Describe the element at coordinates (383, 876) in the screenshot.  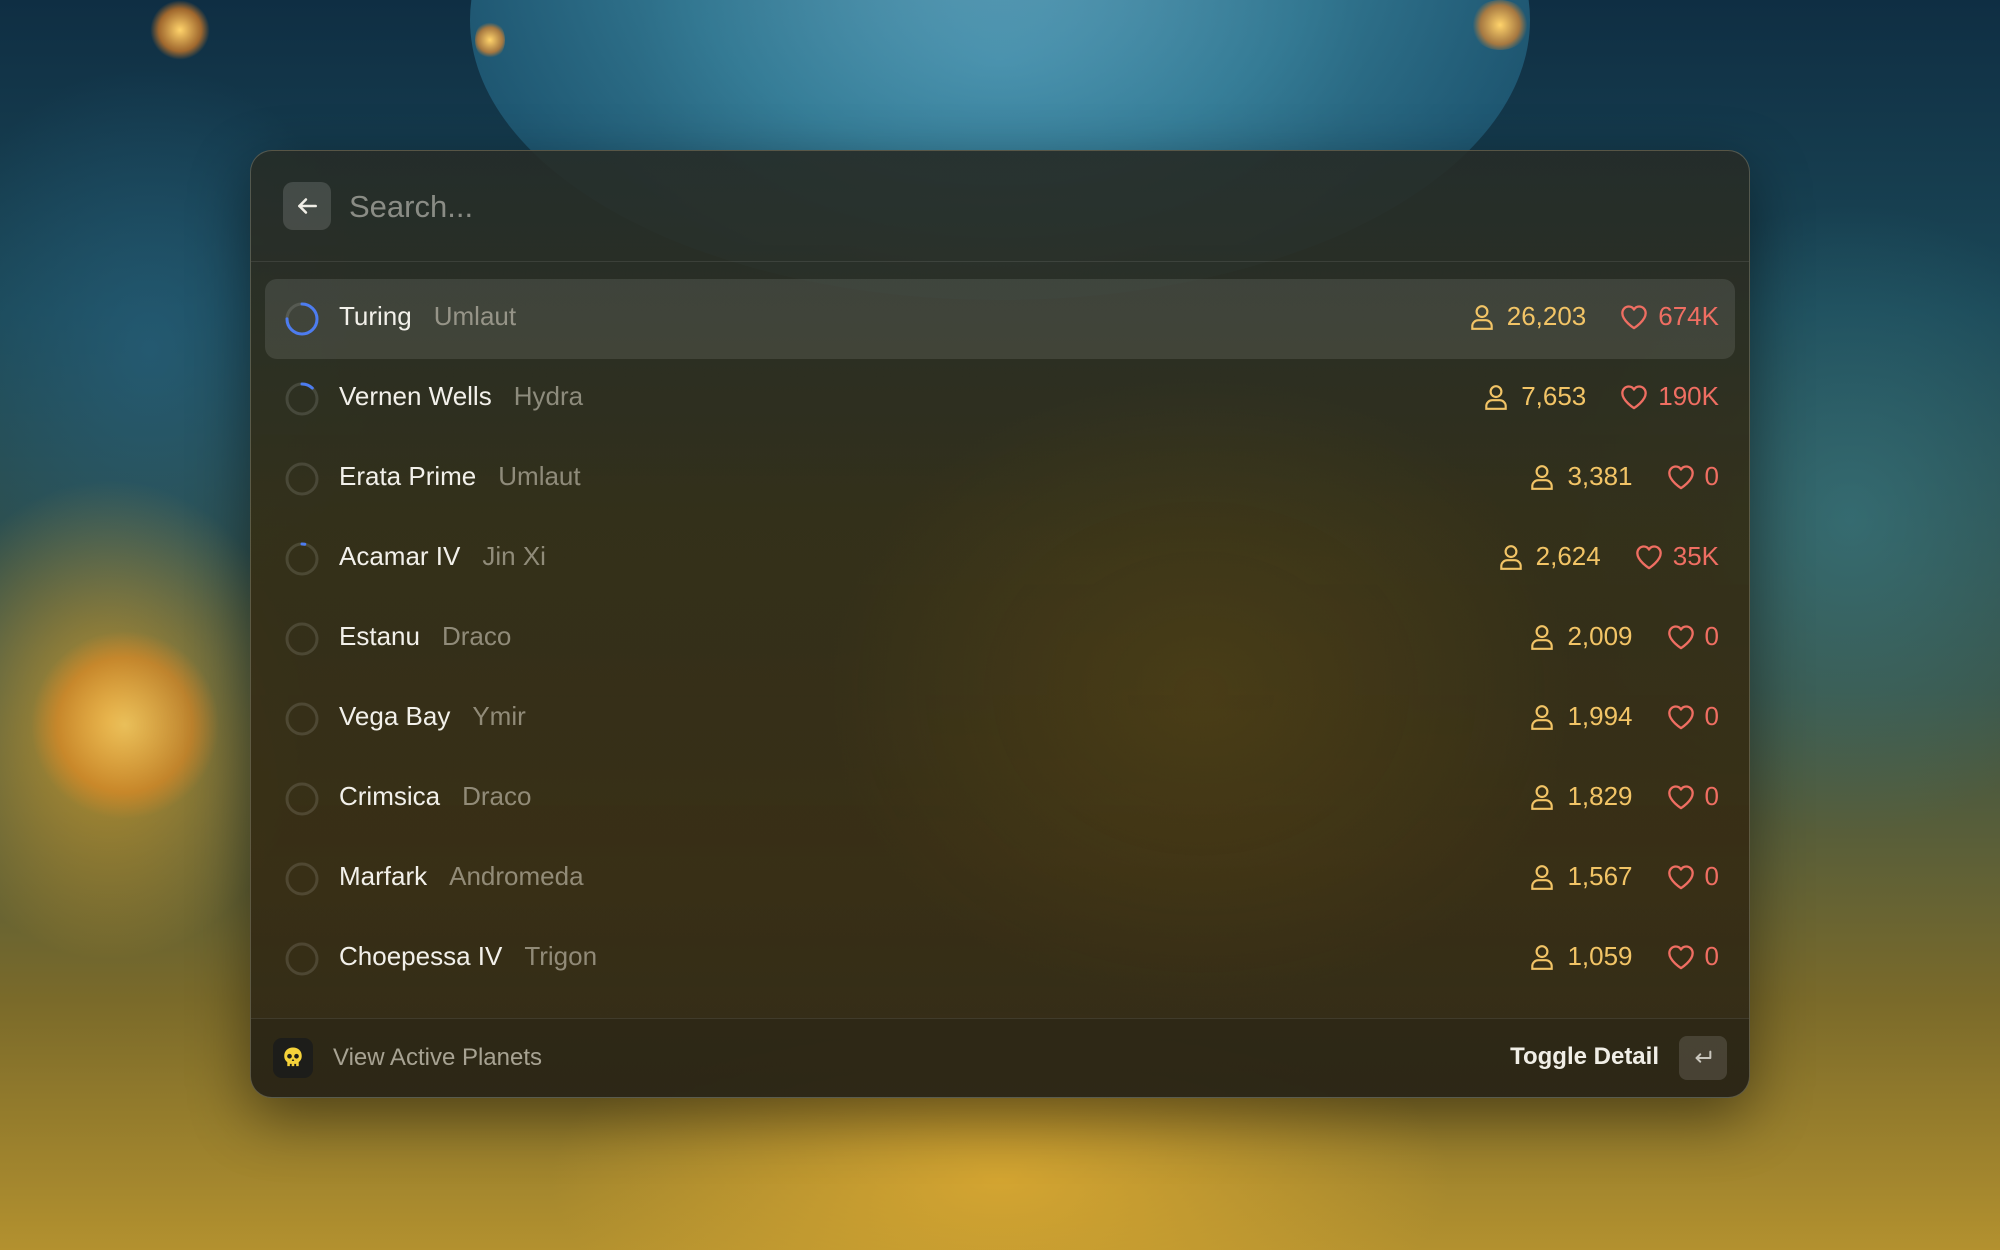
I see `planet-name: Marfark` at that location.